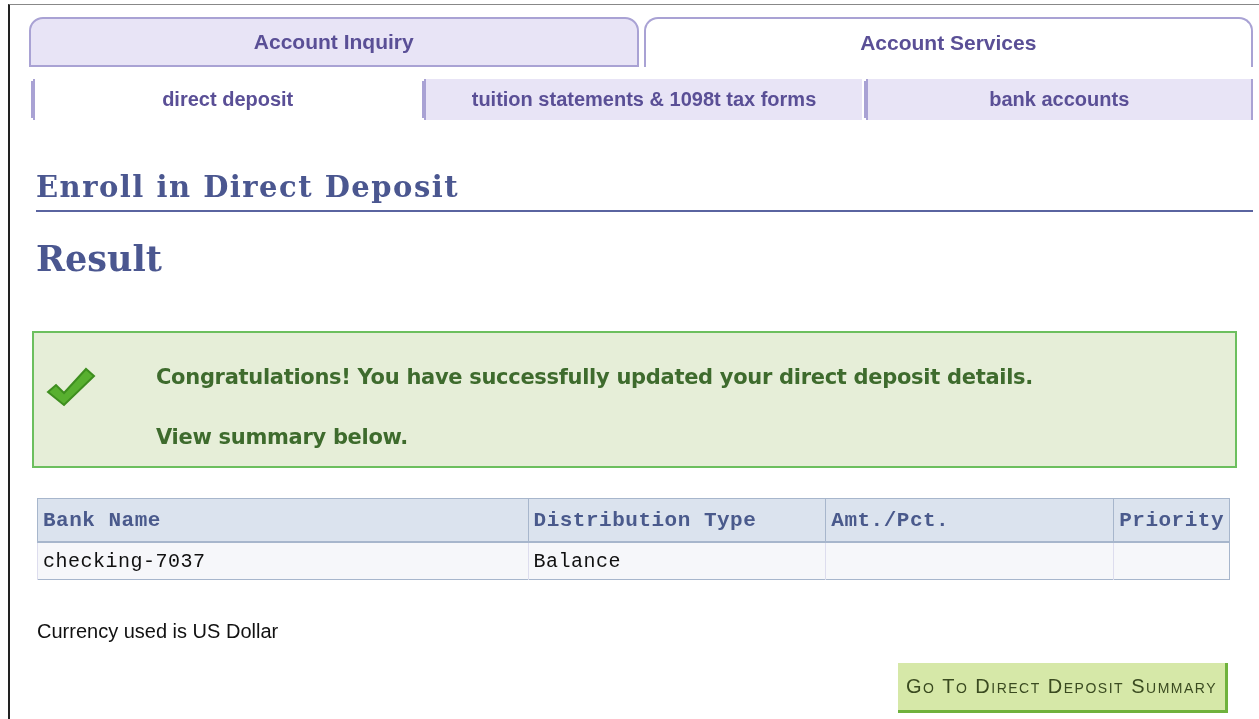 This screenshot has width=1259, height=719. I want to click on column-header: Amt./Pct., so click(969, 520).